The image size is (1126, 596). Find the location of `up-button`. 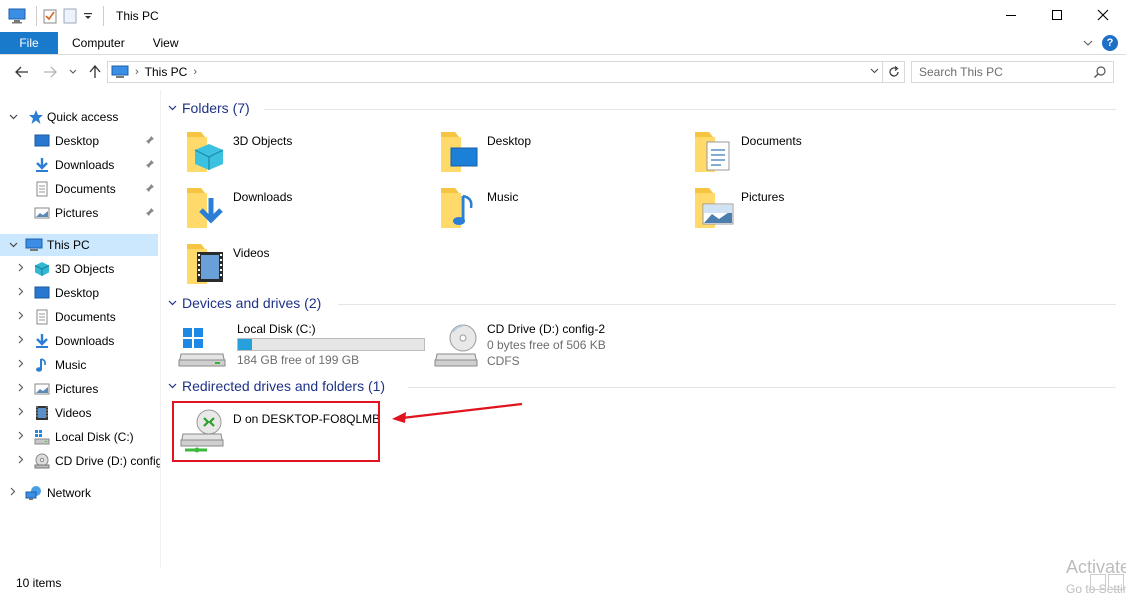

up-button is located at coordinates (95, 72).